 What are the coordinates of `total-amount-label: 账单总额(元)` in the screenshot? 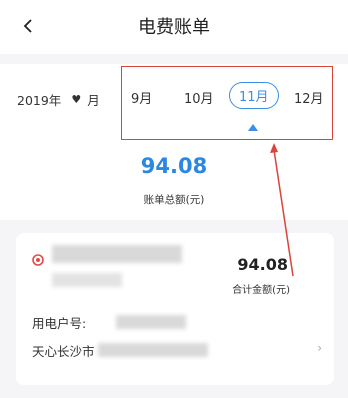 It's located at (174, 200).